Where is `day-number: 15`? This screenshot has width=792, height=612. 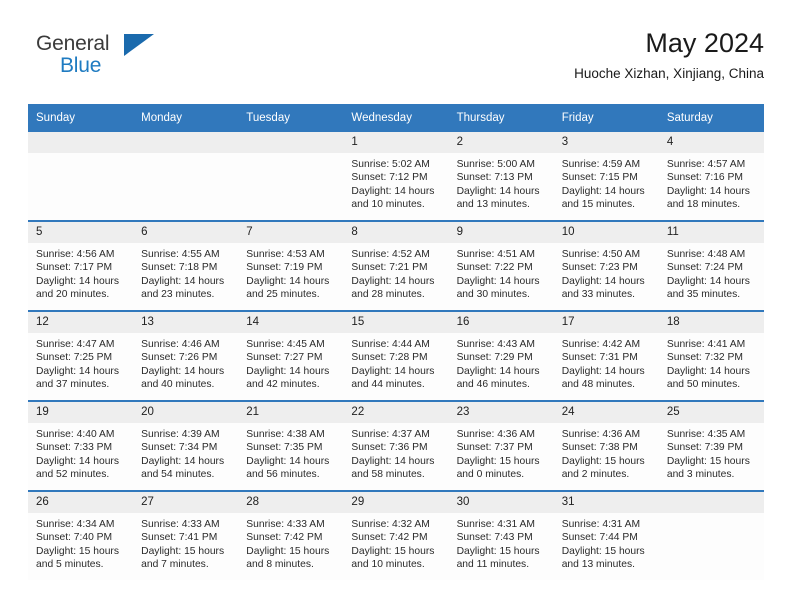
day-number: 15 is located at coordinates (396, 322).